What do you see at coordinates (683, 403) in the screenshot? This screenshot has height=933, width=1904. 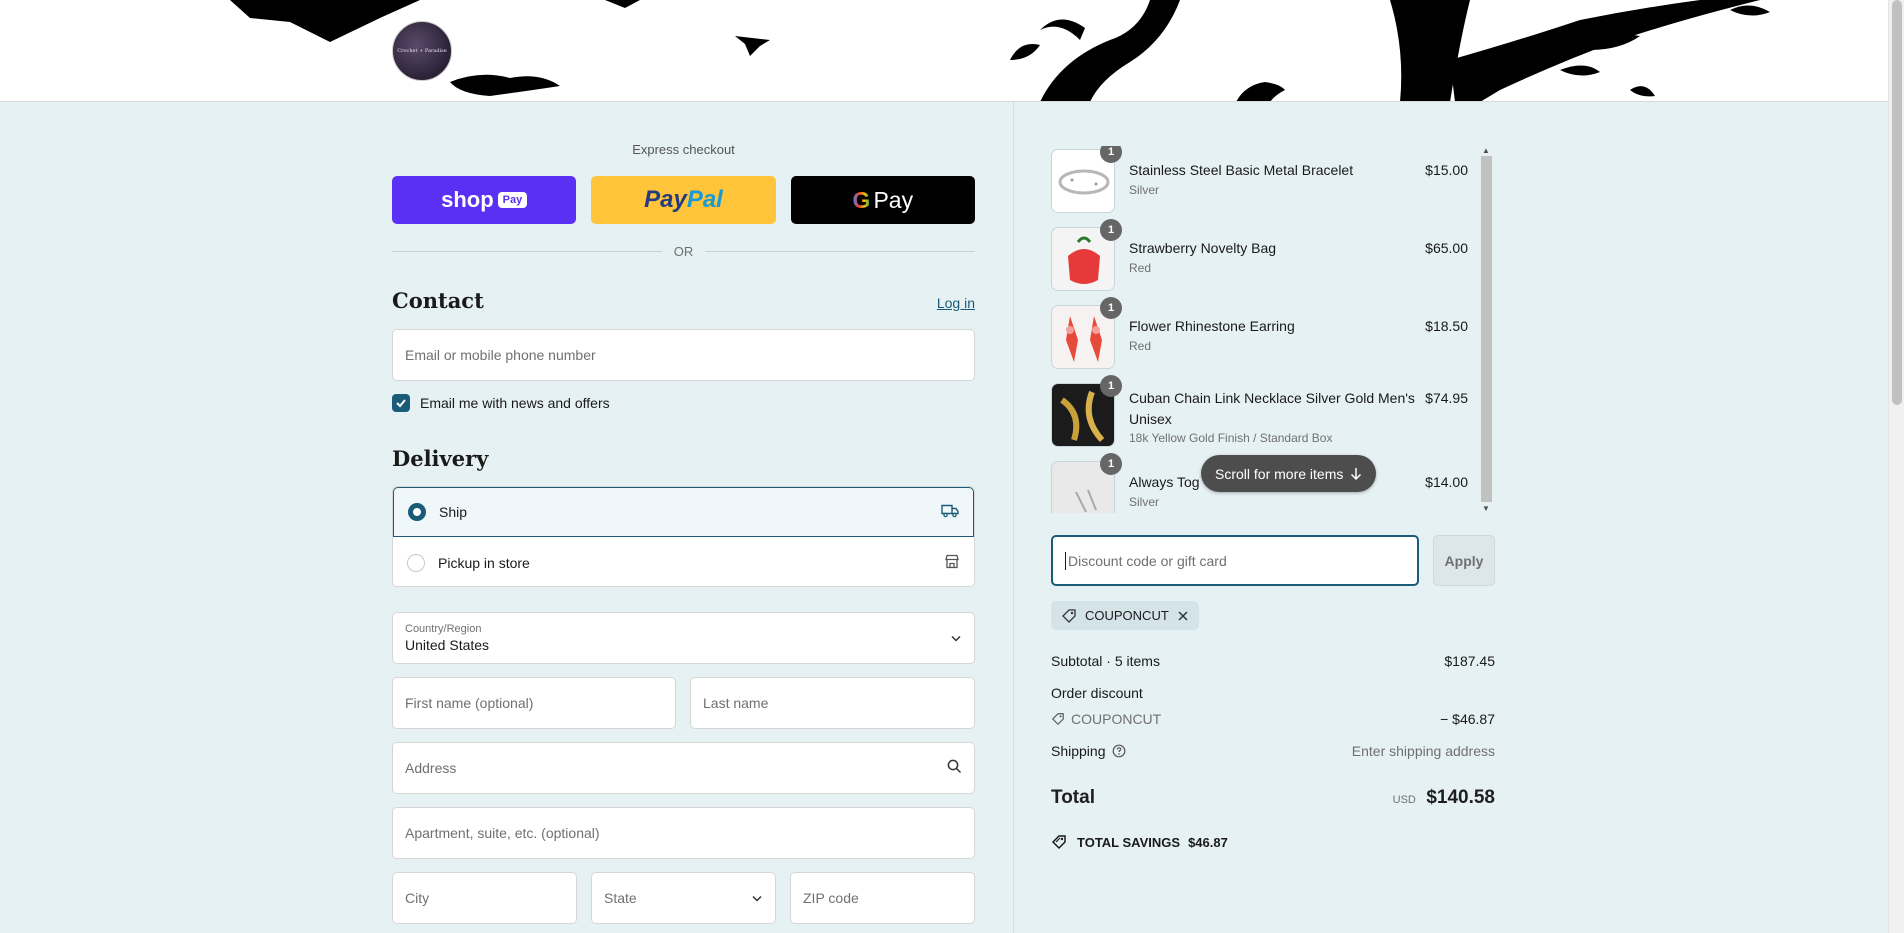 I see `newsletter-row: Email me with news and offers` at bounding box center [683, 403].